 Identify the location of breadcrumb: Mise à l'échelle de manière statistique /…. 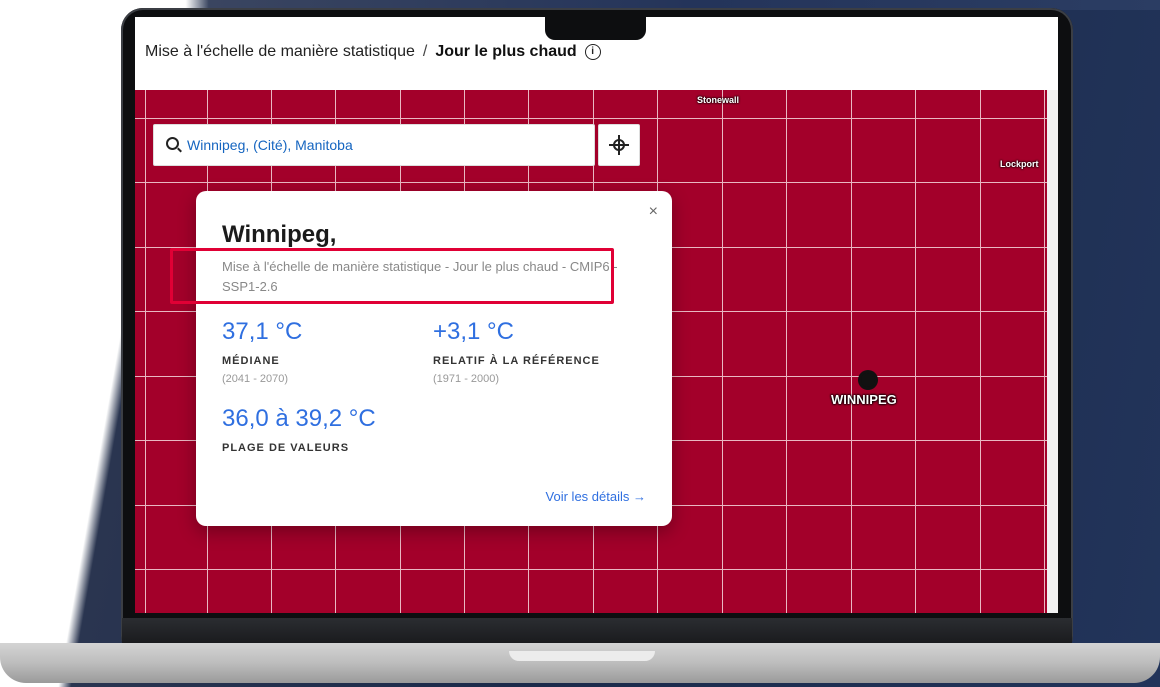
(373, 52).